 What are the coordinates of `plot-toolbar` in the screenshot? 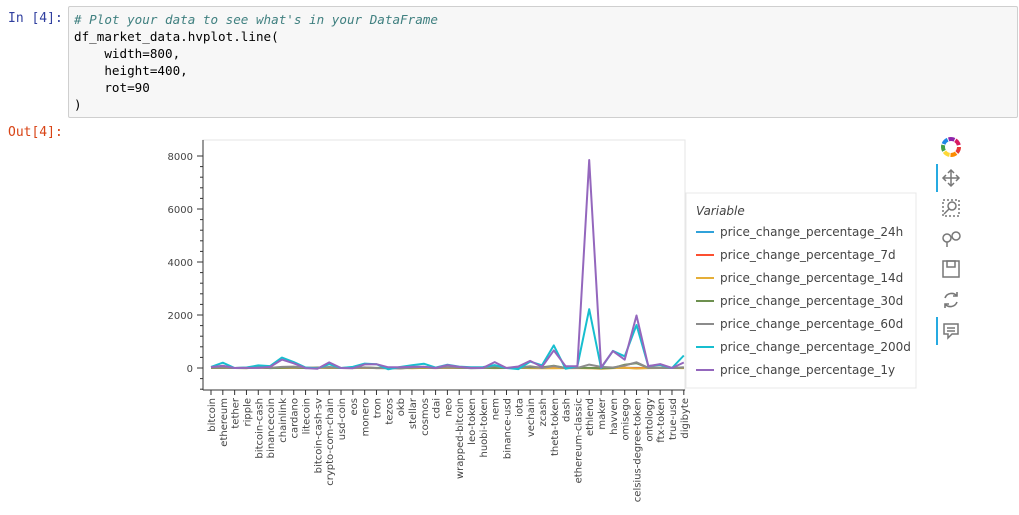 It's located at (951, 246).